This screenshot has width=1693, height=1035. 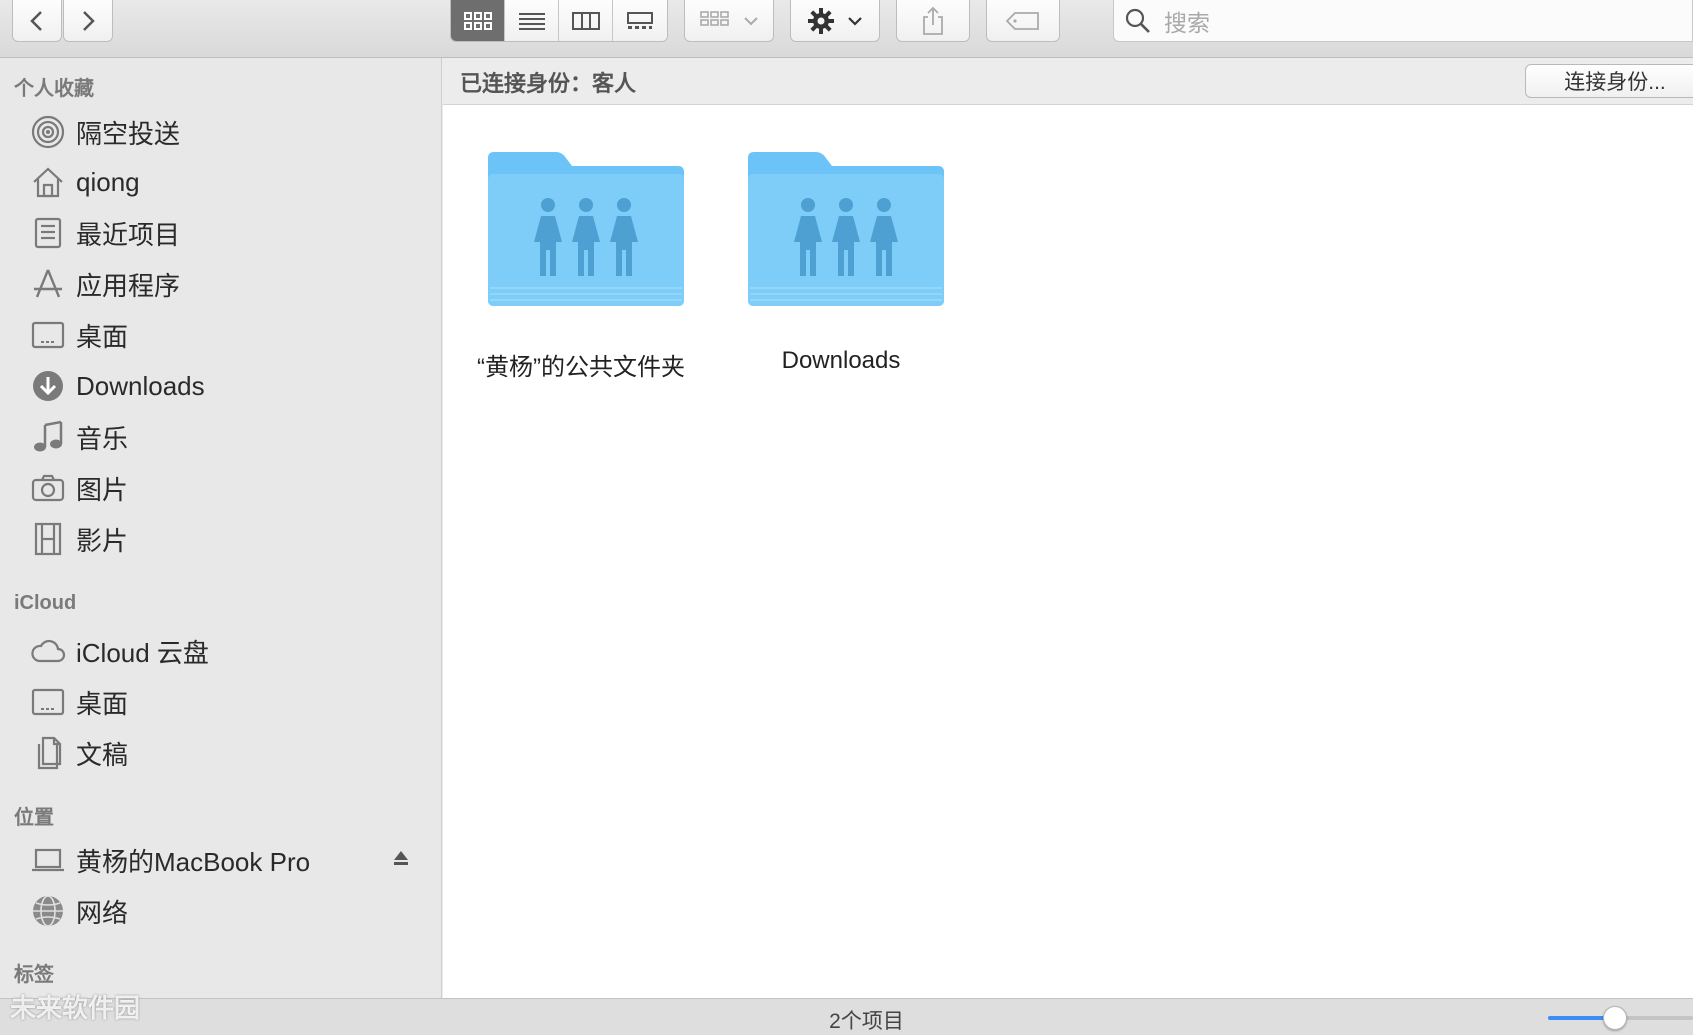 What do you see at coordinates (841, 360) in the screenshot?
I see `file-name: Downloads` at bounding box center [841, 360].